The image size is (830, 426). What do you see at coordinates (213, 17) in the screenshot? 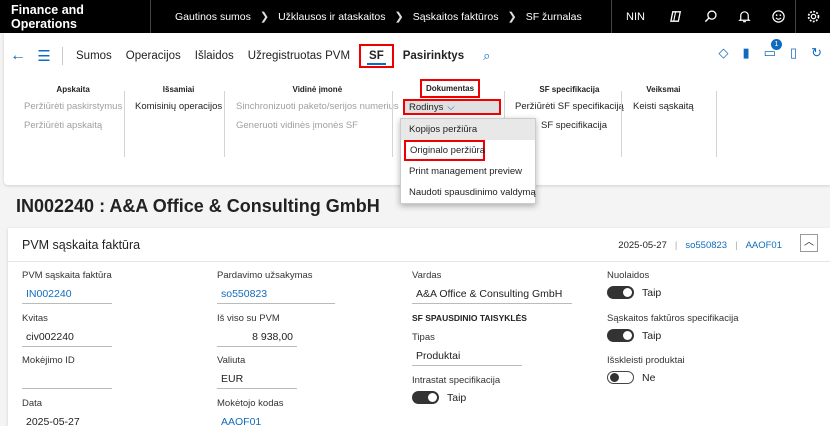
I see `breadcrumb-item: Gautinos sumos` at bounding box center [213, 17].